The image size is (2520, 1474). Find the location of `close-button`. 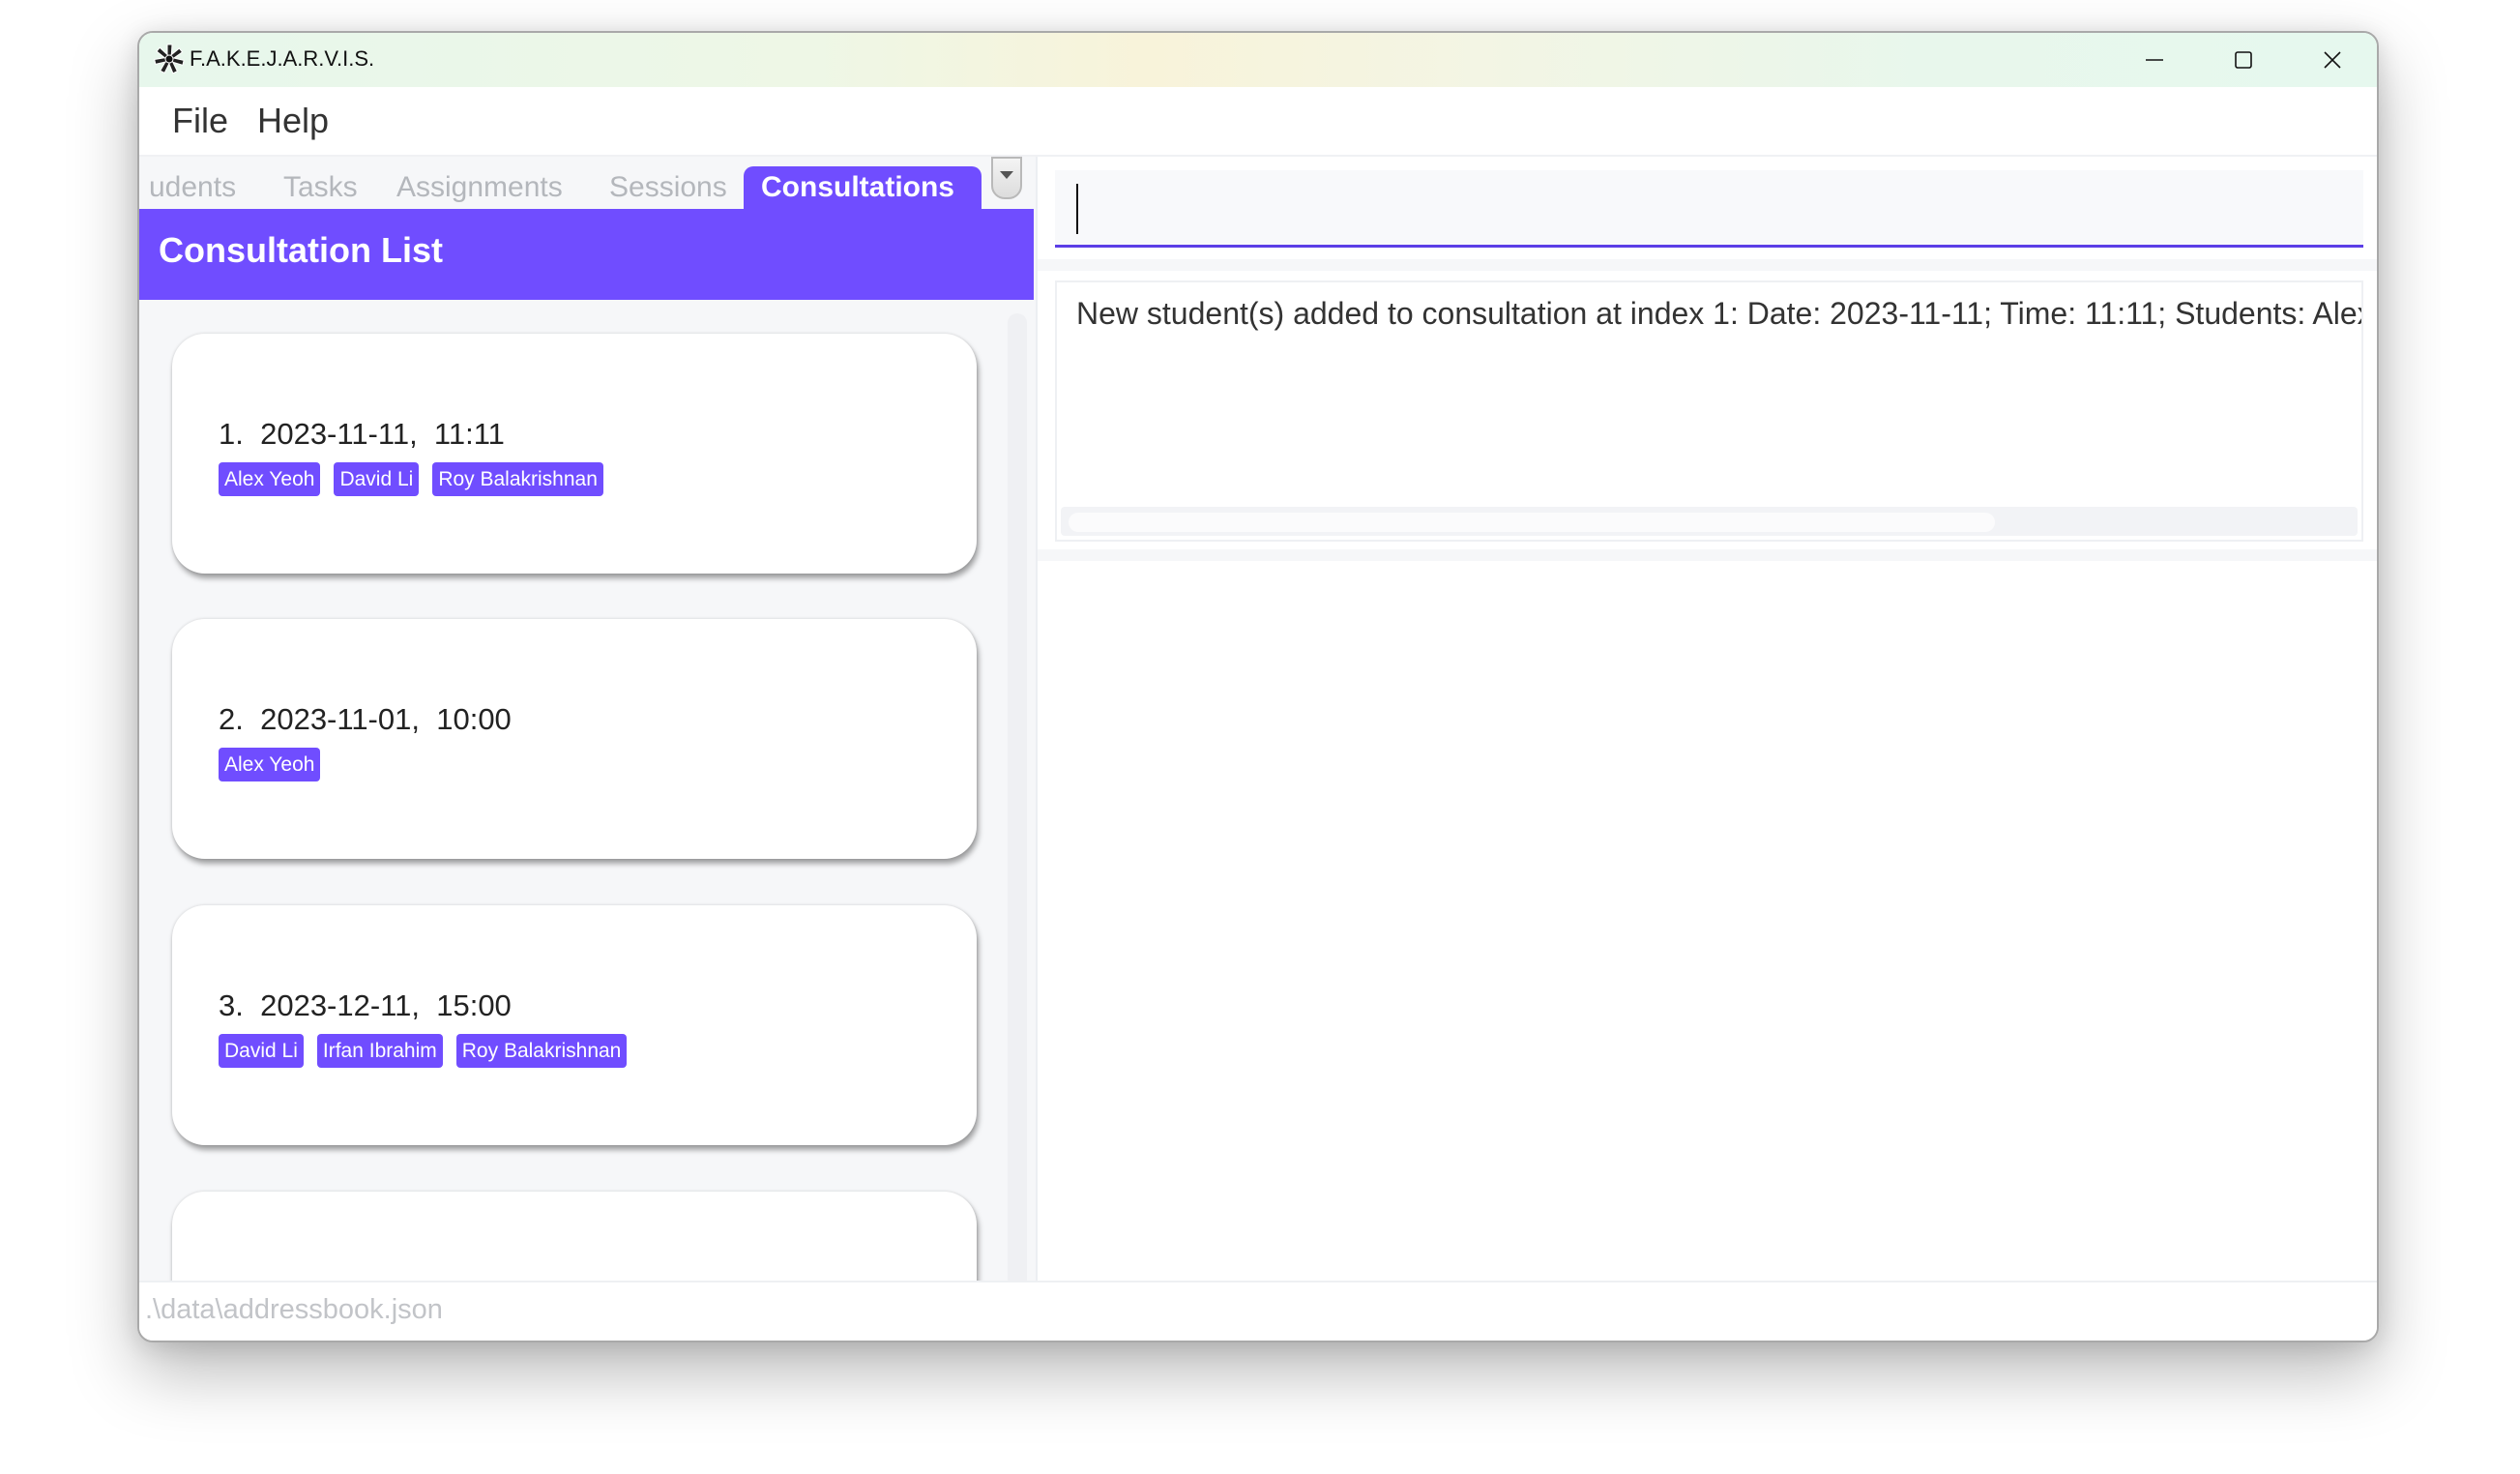

close-button is located at coordinates (2333, 60).